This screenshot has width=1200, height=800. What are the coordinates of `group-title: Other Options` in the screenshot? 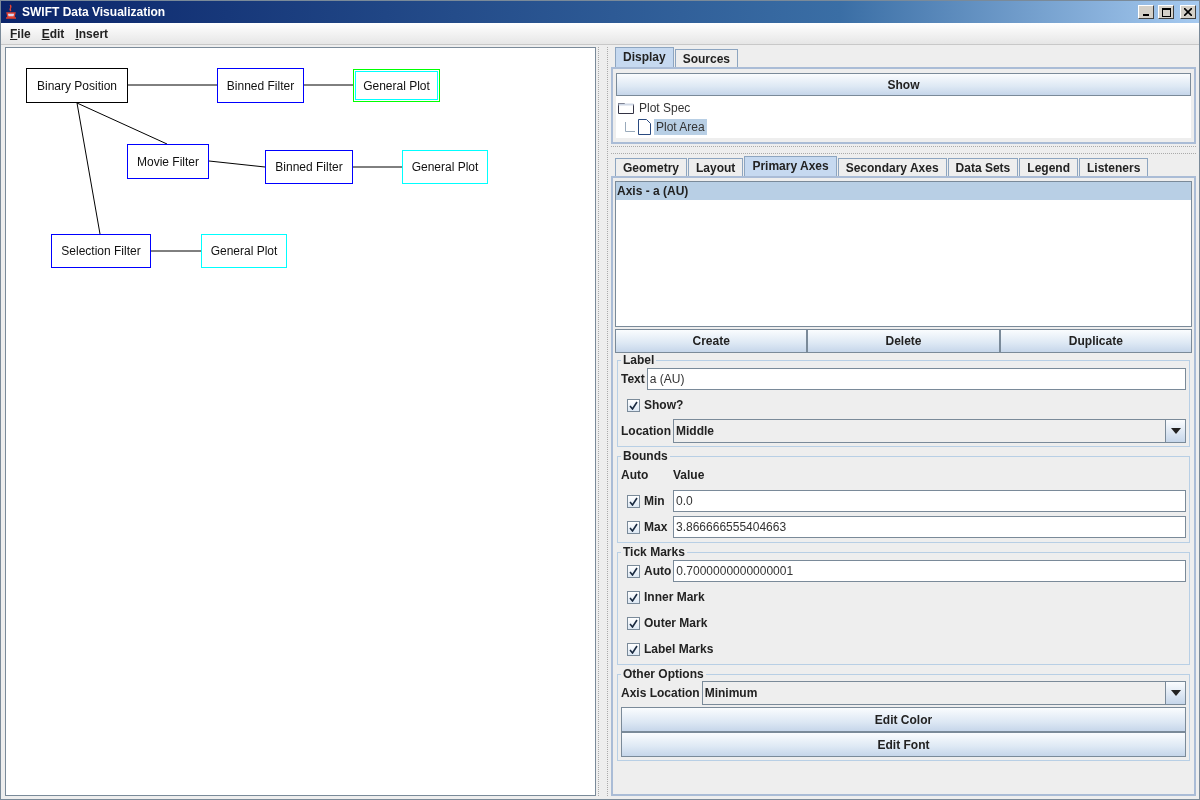 It's located at (663, 674).